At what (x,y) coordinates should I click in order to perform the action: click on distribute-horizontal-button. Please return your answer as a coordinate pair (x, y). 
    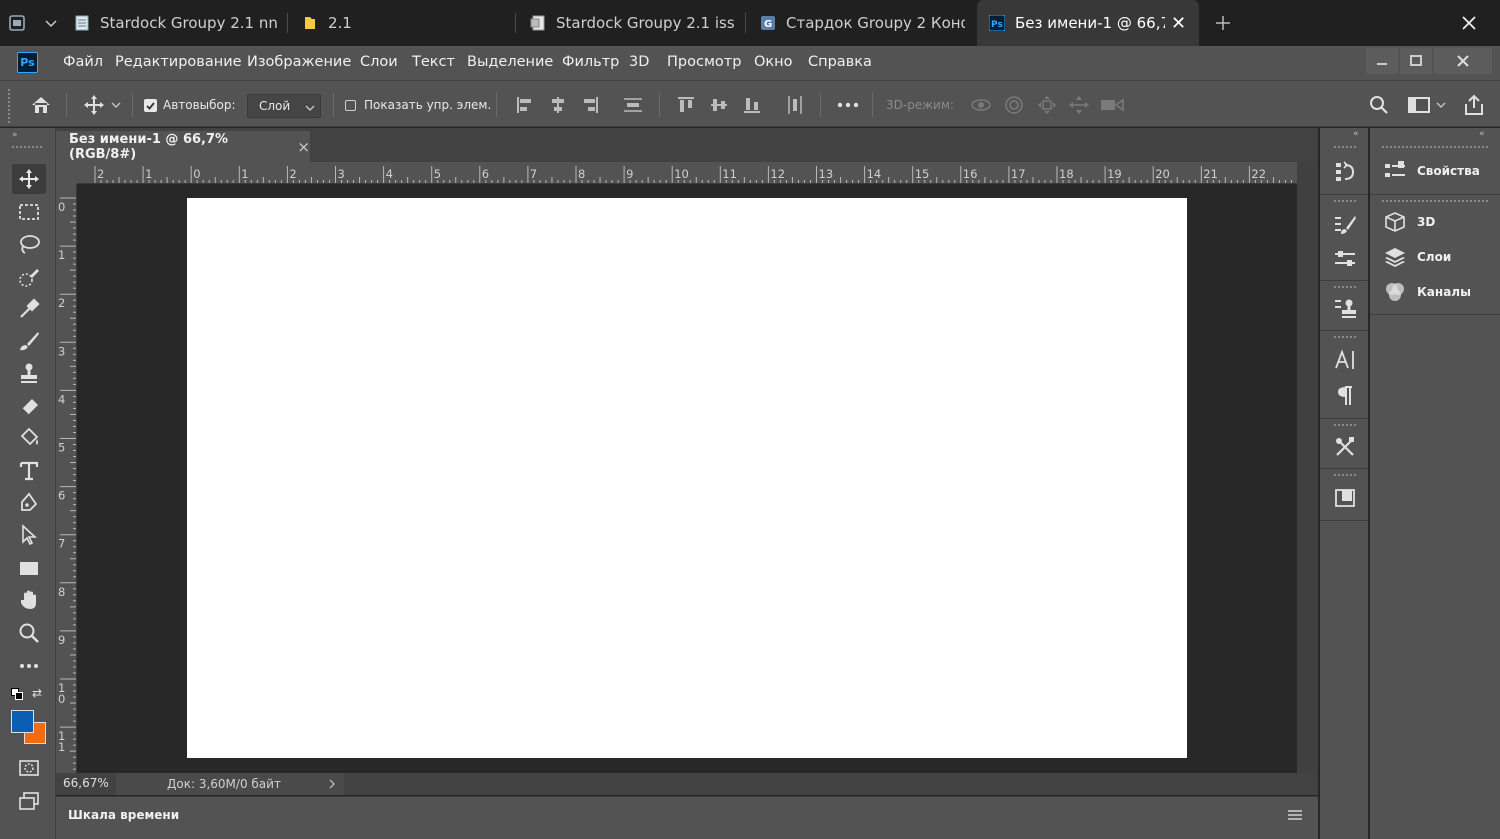
    Looking at the image, I should click on (795, 105).